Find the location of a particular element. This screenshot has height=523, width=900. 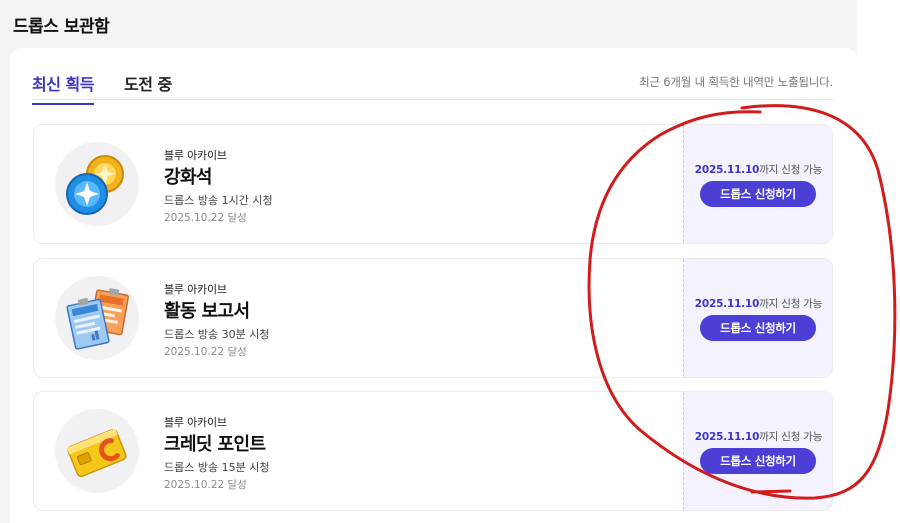

tab-latest: 최신 획득 is located at coordinates (63, 88).